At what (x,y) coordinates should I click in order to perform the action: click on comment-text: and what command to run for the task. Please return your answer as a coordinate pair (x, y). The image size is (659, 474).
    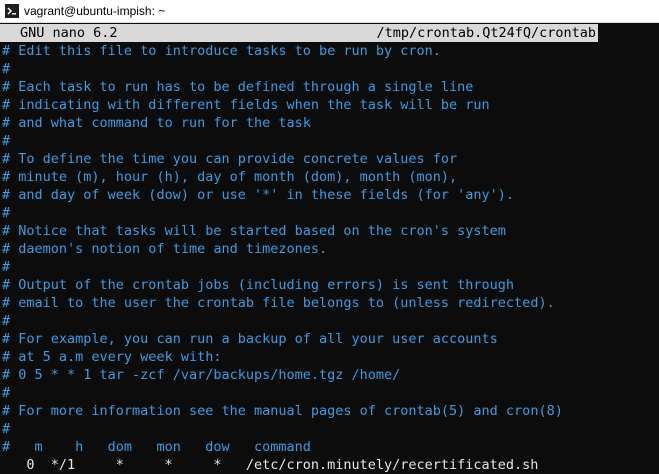
    Looking at the image, I should click on (160, 123).